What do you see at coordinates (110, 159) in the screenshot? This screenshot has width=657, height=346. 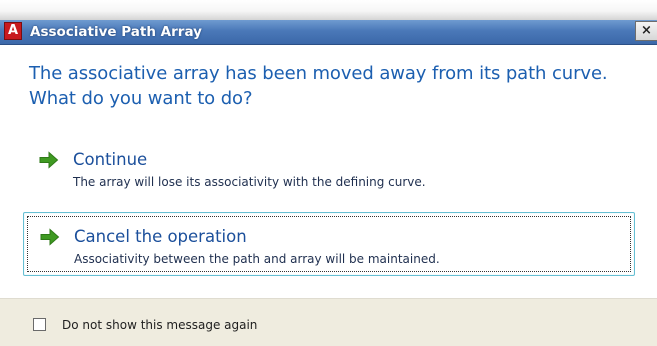 I see `continue-title: Continue` at bounding box center [110, 159].